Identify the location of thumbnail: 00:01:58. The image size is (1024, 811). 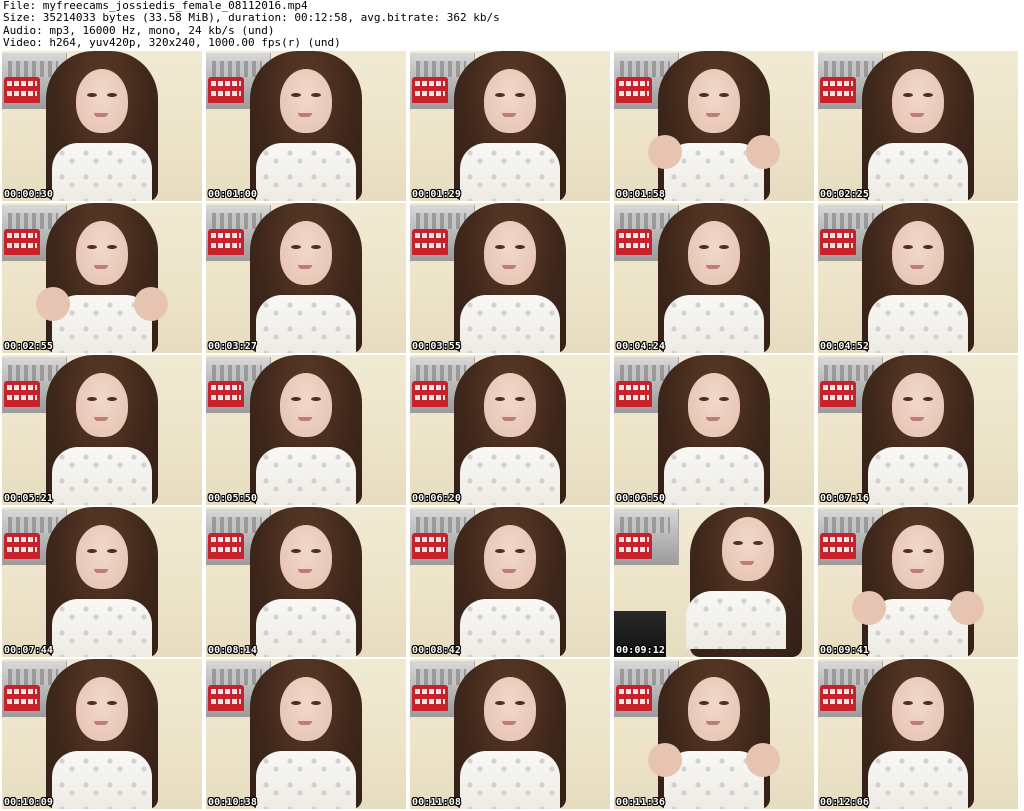
(714, 126).